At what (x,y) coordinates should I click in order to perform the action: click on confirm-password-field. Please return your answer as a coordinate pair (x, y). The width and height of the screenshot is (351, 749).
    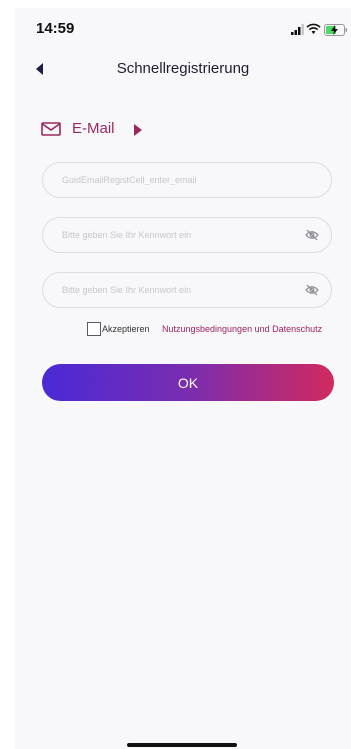
    Looking at the image, I should click on (187, 290).